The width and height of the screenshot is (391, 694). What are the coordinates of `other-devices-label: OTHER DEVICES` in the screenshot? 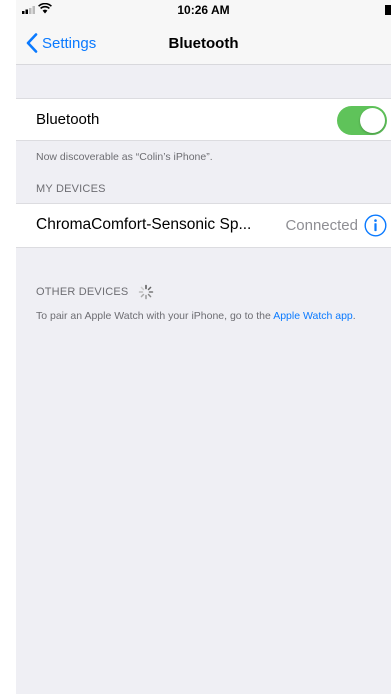 It's located at (82, 292).